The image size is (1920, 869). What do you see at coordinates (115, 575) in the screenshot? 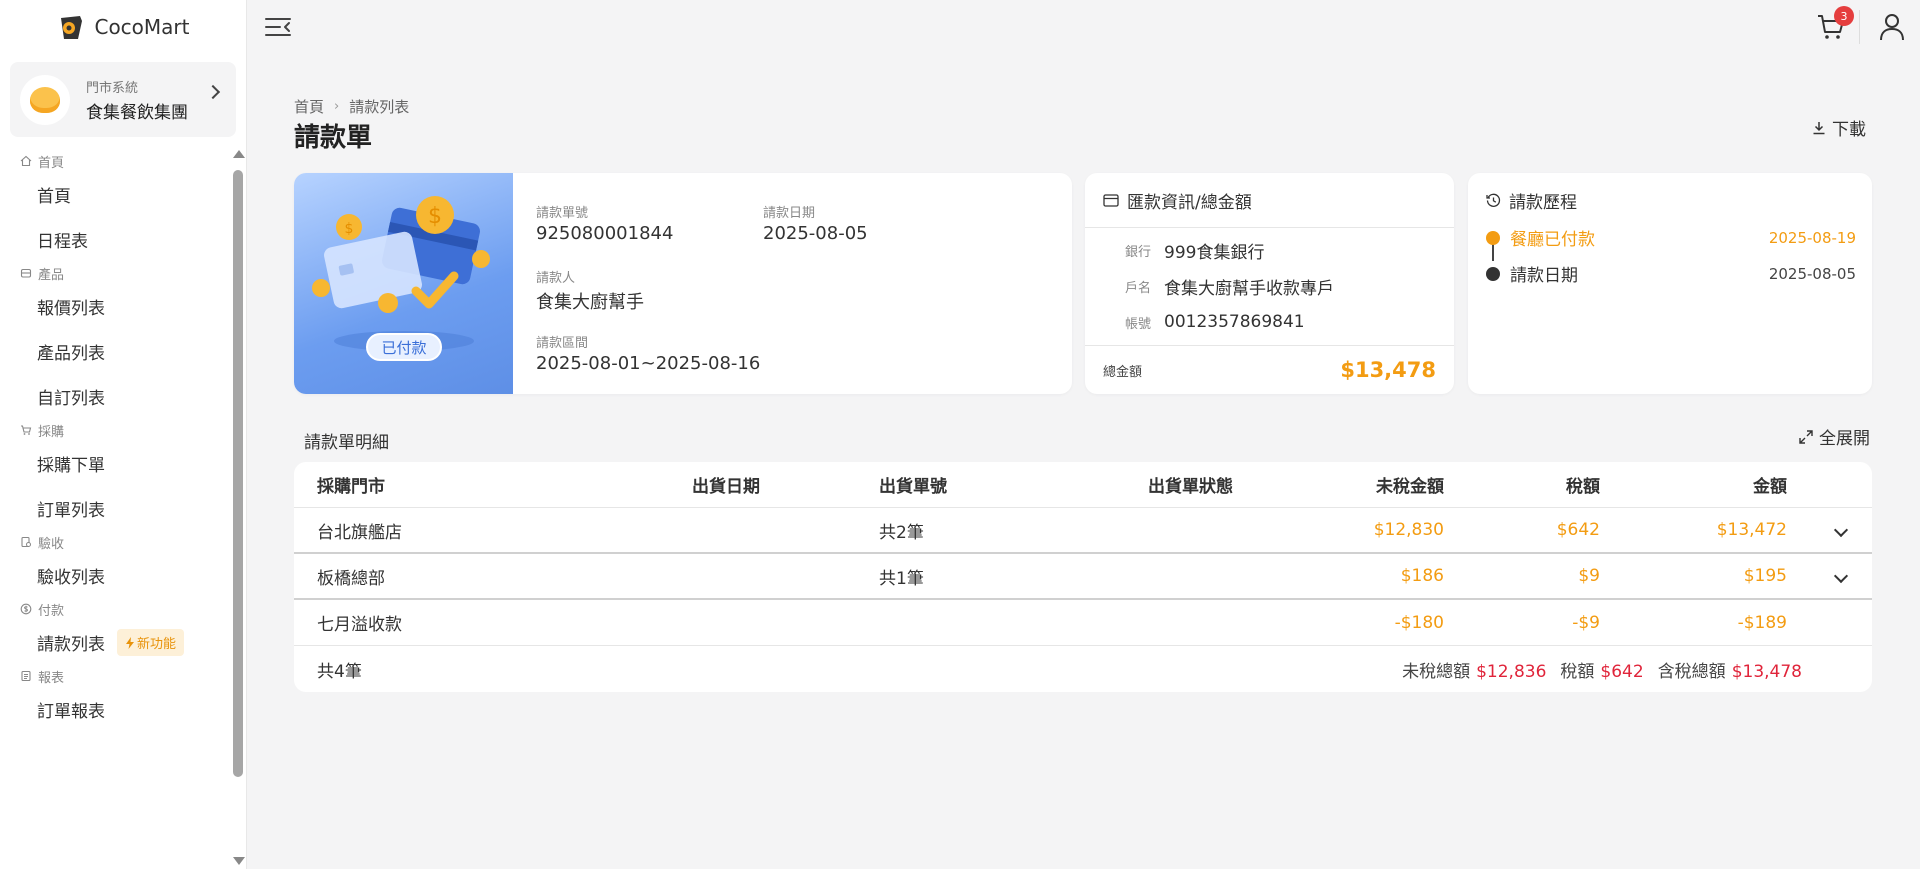
I see `sidebar-item-receiving: 驗收列表` at bounding box center [115, 575].